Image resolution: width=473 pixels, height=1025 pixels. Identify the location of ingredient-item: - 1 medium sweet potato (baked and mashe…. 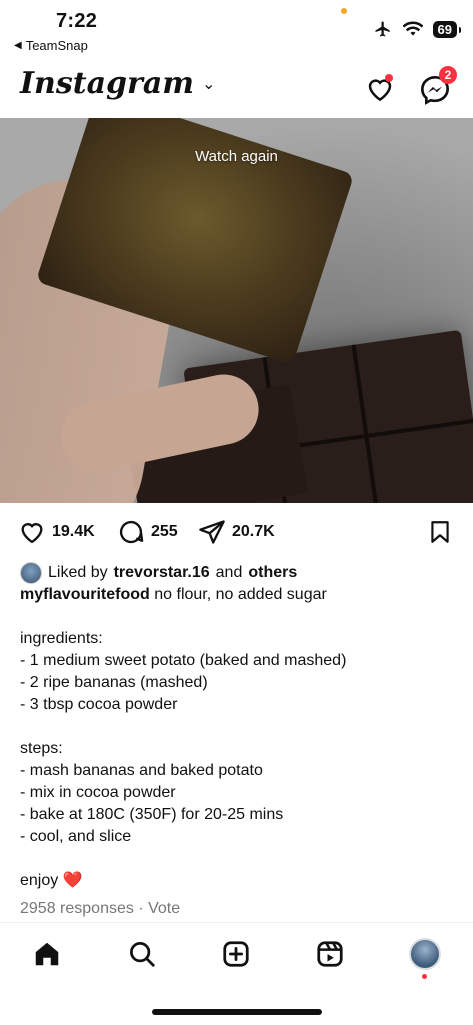
(183, 660).